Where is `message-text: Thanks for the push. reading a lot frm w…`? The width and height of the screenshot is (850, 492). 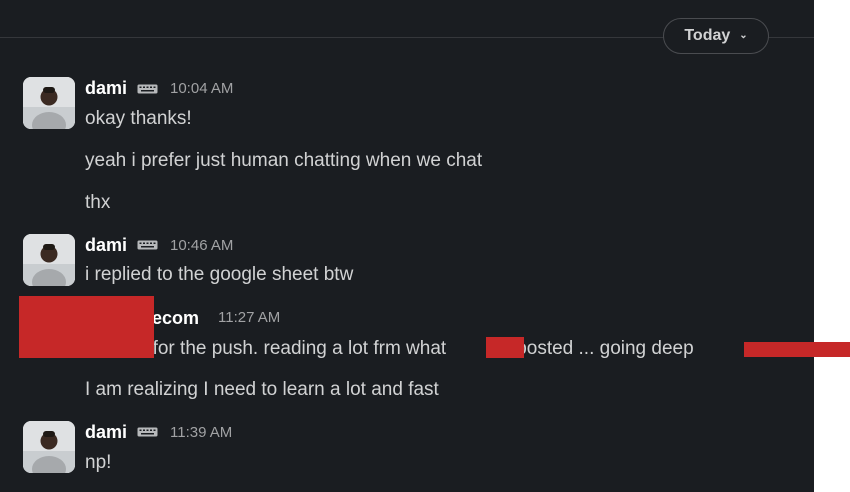
message-text: Thanks for the push. reading a lot frm w… is located at coordinates (389, 349).